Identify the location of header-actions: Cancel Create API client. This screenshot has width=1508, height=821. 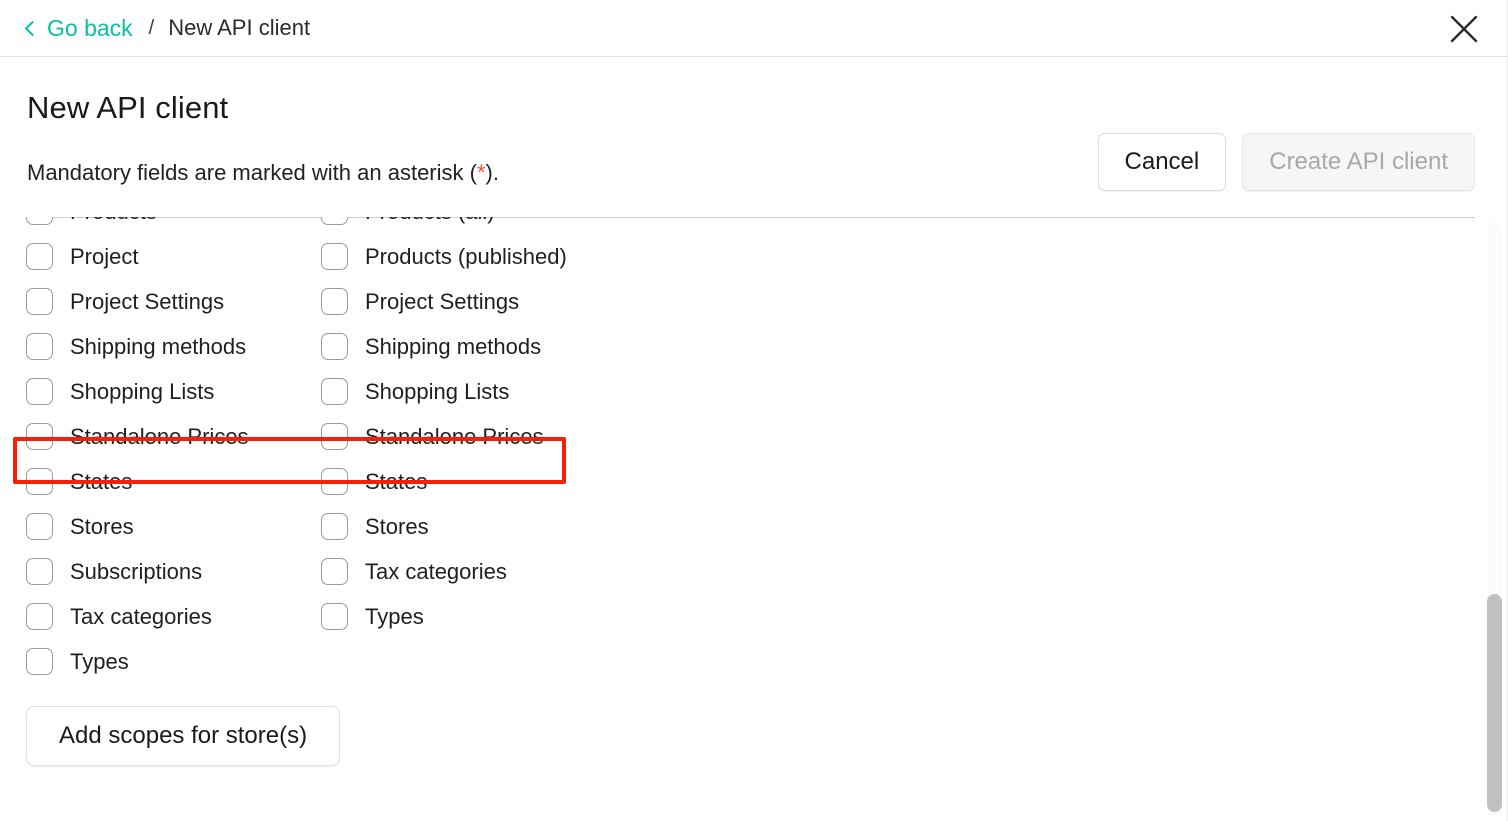
(1286, 162).